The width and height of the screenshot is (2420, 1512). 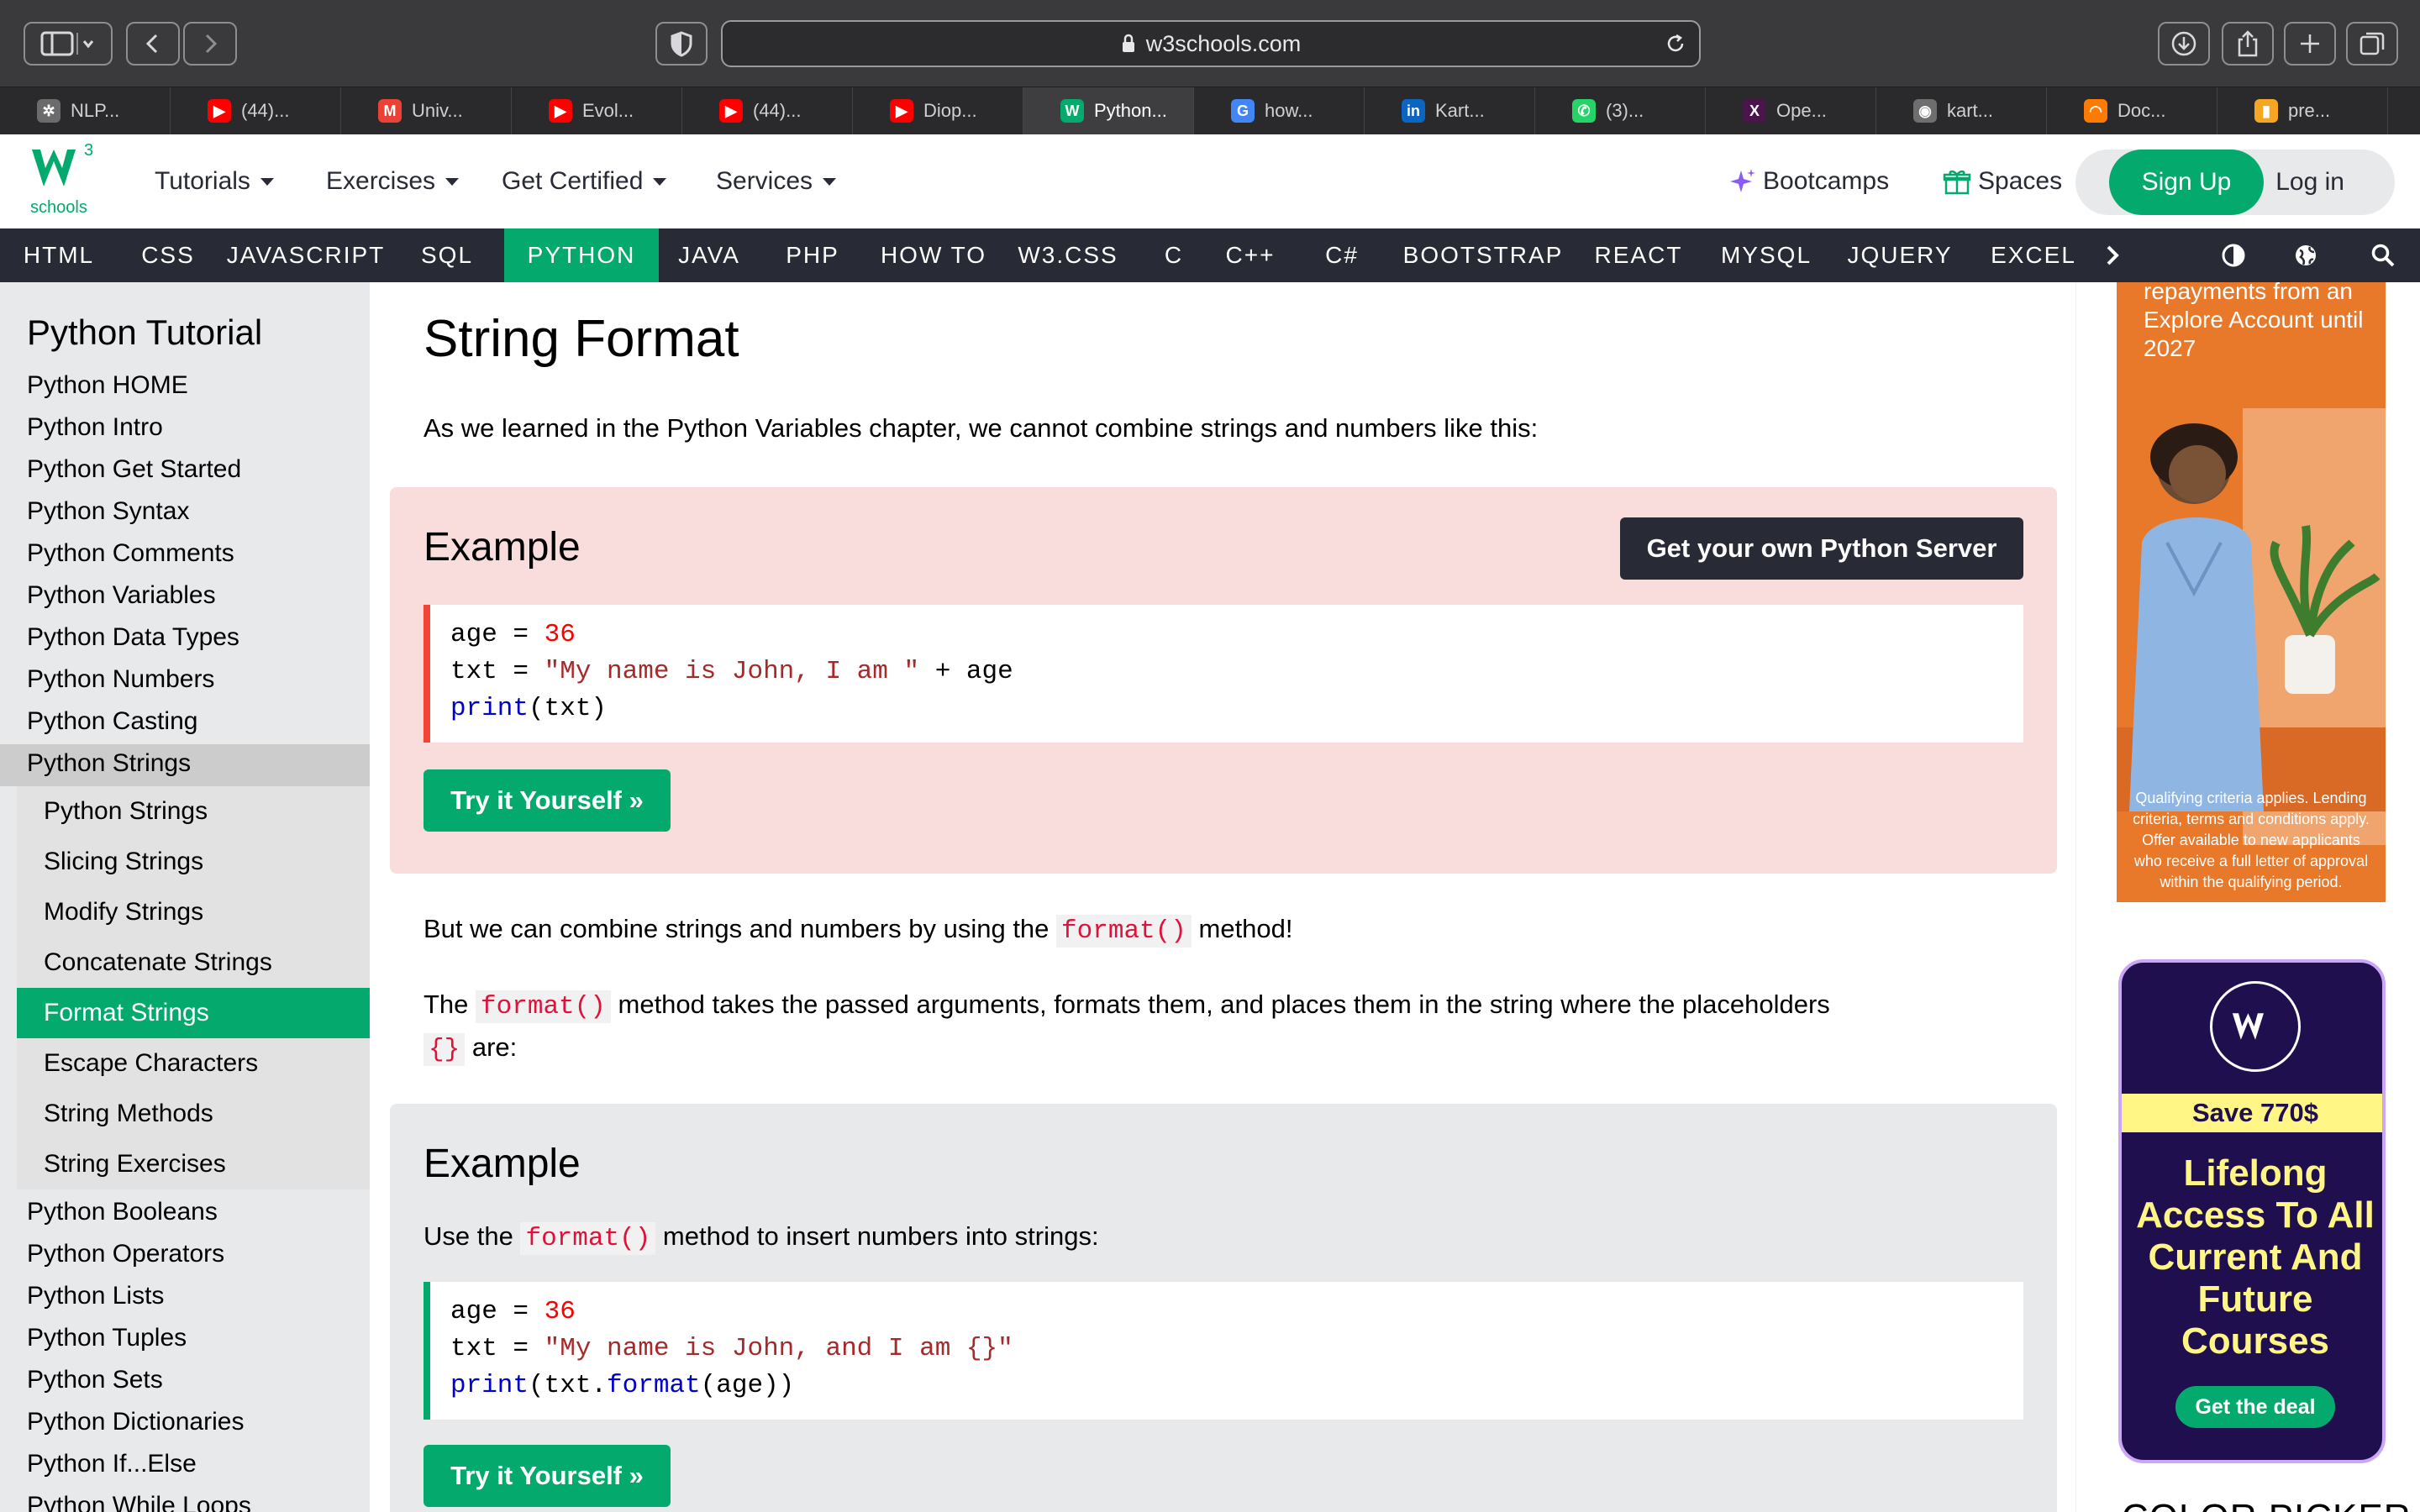 What do you see at coordinates (306, 255) in the screenshot?
I see `subnav-javascript: JAVASCRIPT` at bounding box center [306, 255].